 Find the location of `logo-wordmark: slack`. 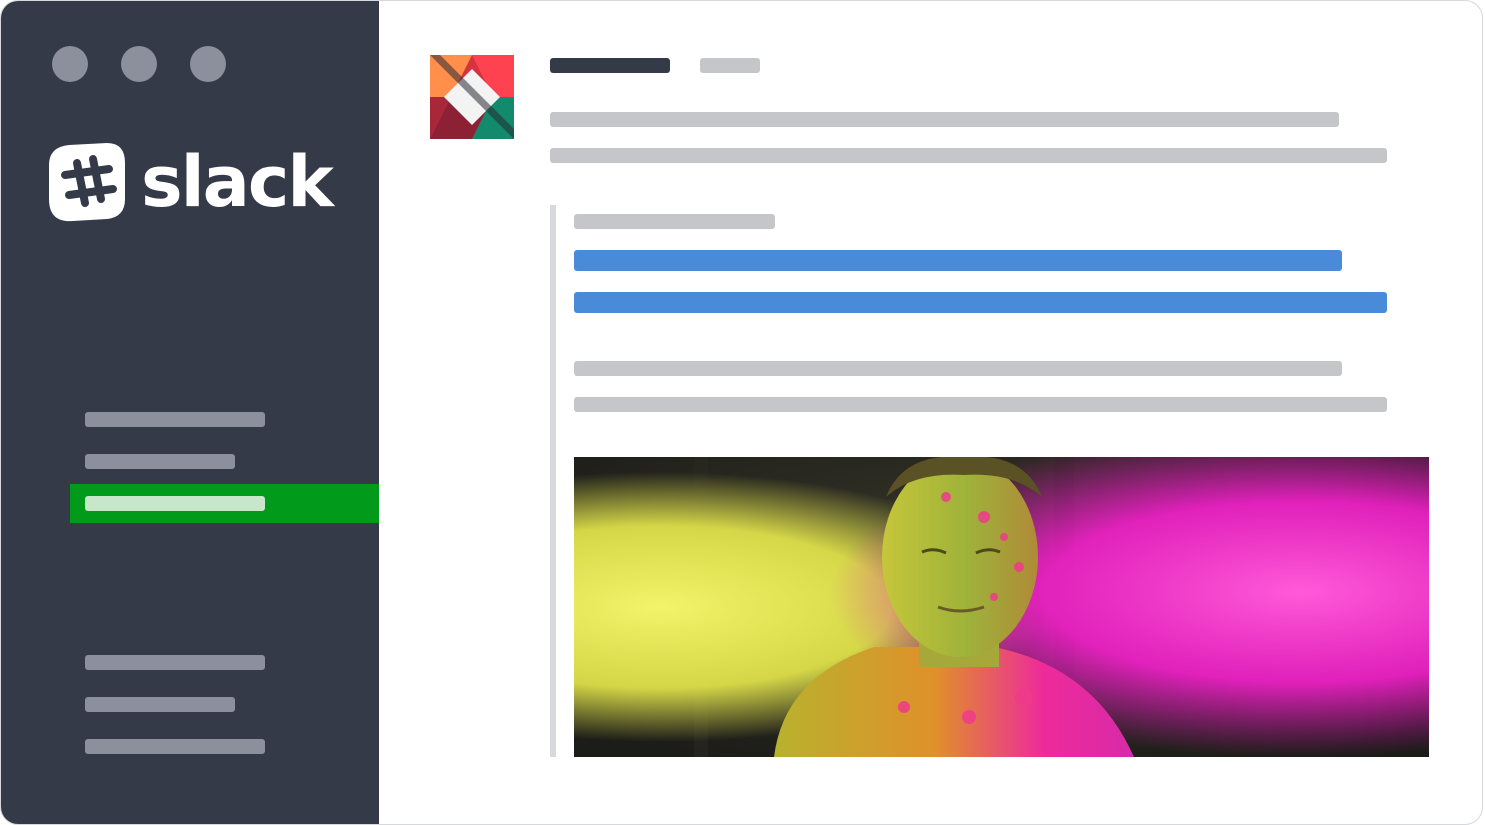

logo-wordmark: slack is located at coordinates (237, 182).